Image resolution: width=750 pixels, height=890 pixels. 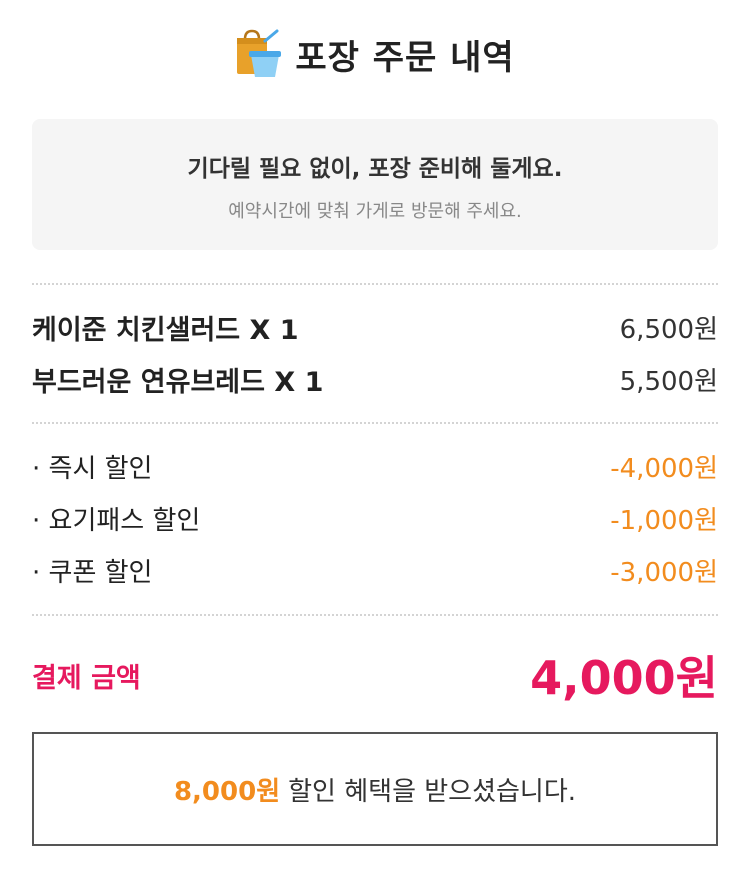 I want to click on discount-row: · 요기패스 할인 -1,000원, so click(x=375, y=518).